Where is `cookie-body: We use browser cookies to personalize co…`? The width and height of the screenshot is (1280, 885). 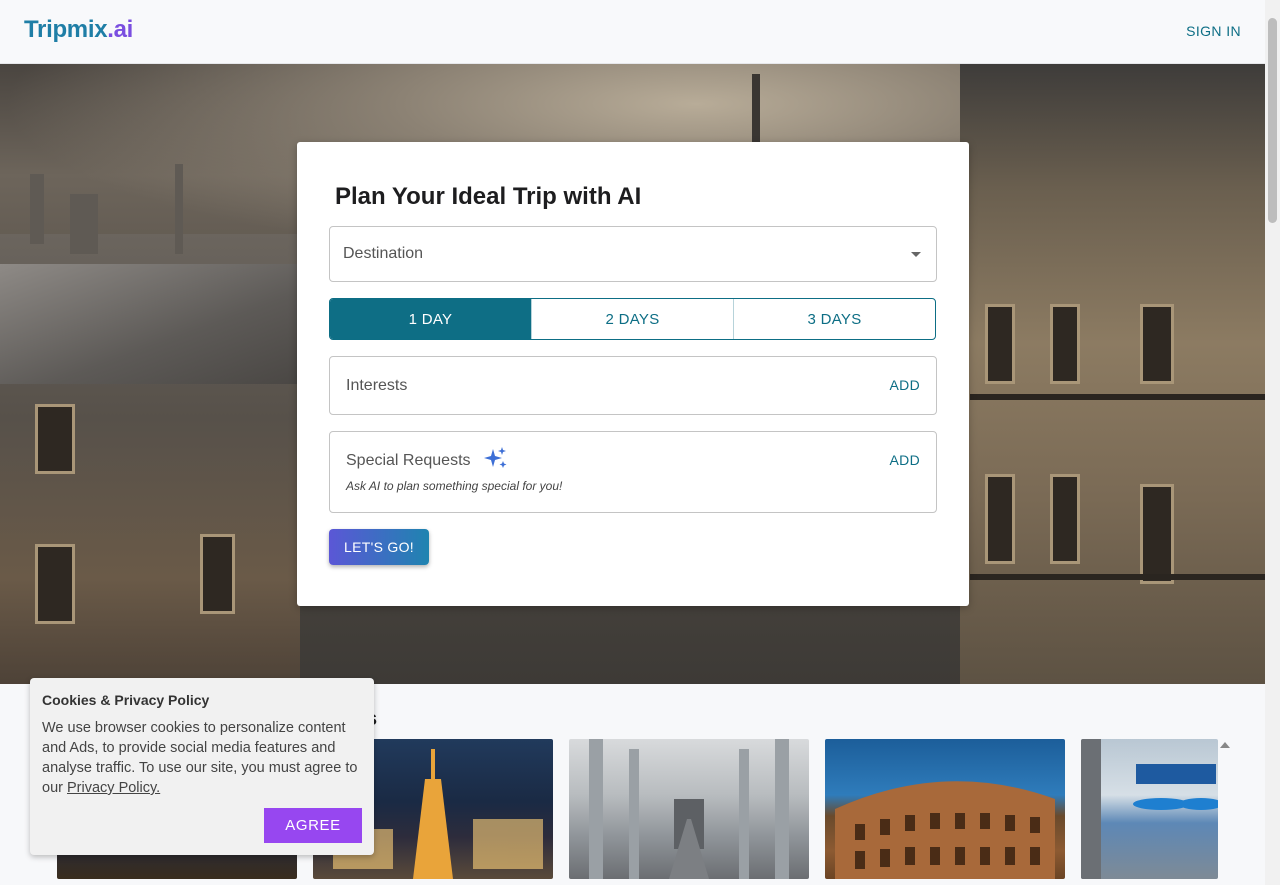 cookie-body: We use browser cookies to personalize co… is located at coordinates (203, 758).